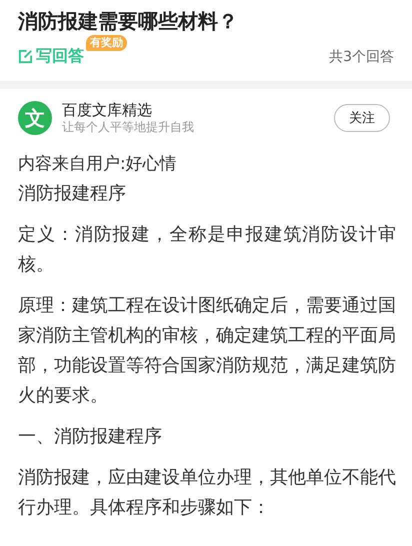 This screenshot has height=546, width=412. I want to click on answer-paragraph: 消防报建，应由建设单位办理，其他单位不能代行办理。具体程序和步骤如下：, so click(207, 493).